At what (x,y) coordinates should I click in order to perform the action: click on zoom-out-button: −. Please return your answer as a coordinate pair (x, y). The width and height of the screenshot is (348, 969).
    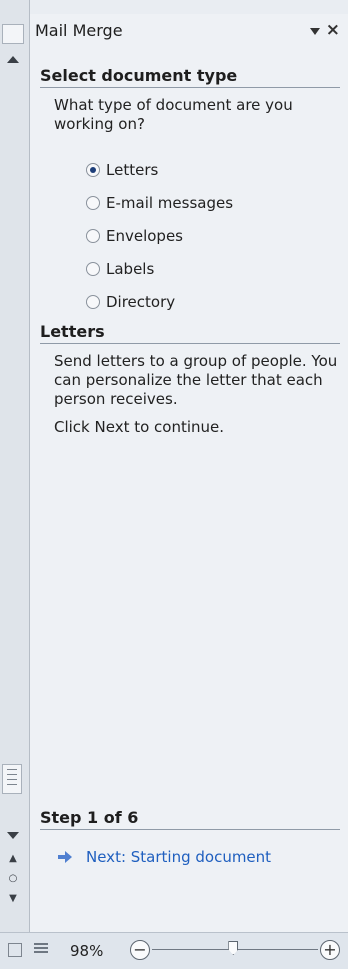
    Looking at the image, I should click on (140, 950).